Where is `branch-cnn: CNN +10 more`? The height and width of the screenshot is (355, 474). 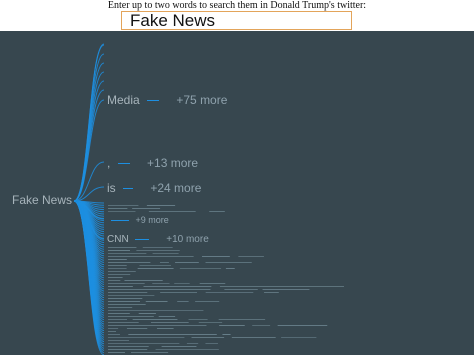
branch-cnn: CNN +10 more is located at coordinates (158, 239).